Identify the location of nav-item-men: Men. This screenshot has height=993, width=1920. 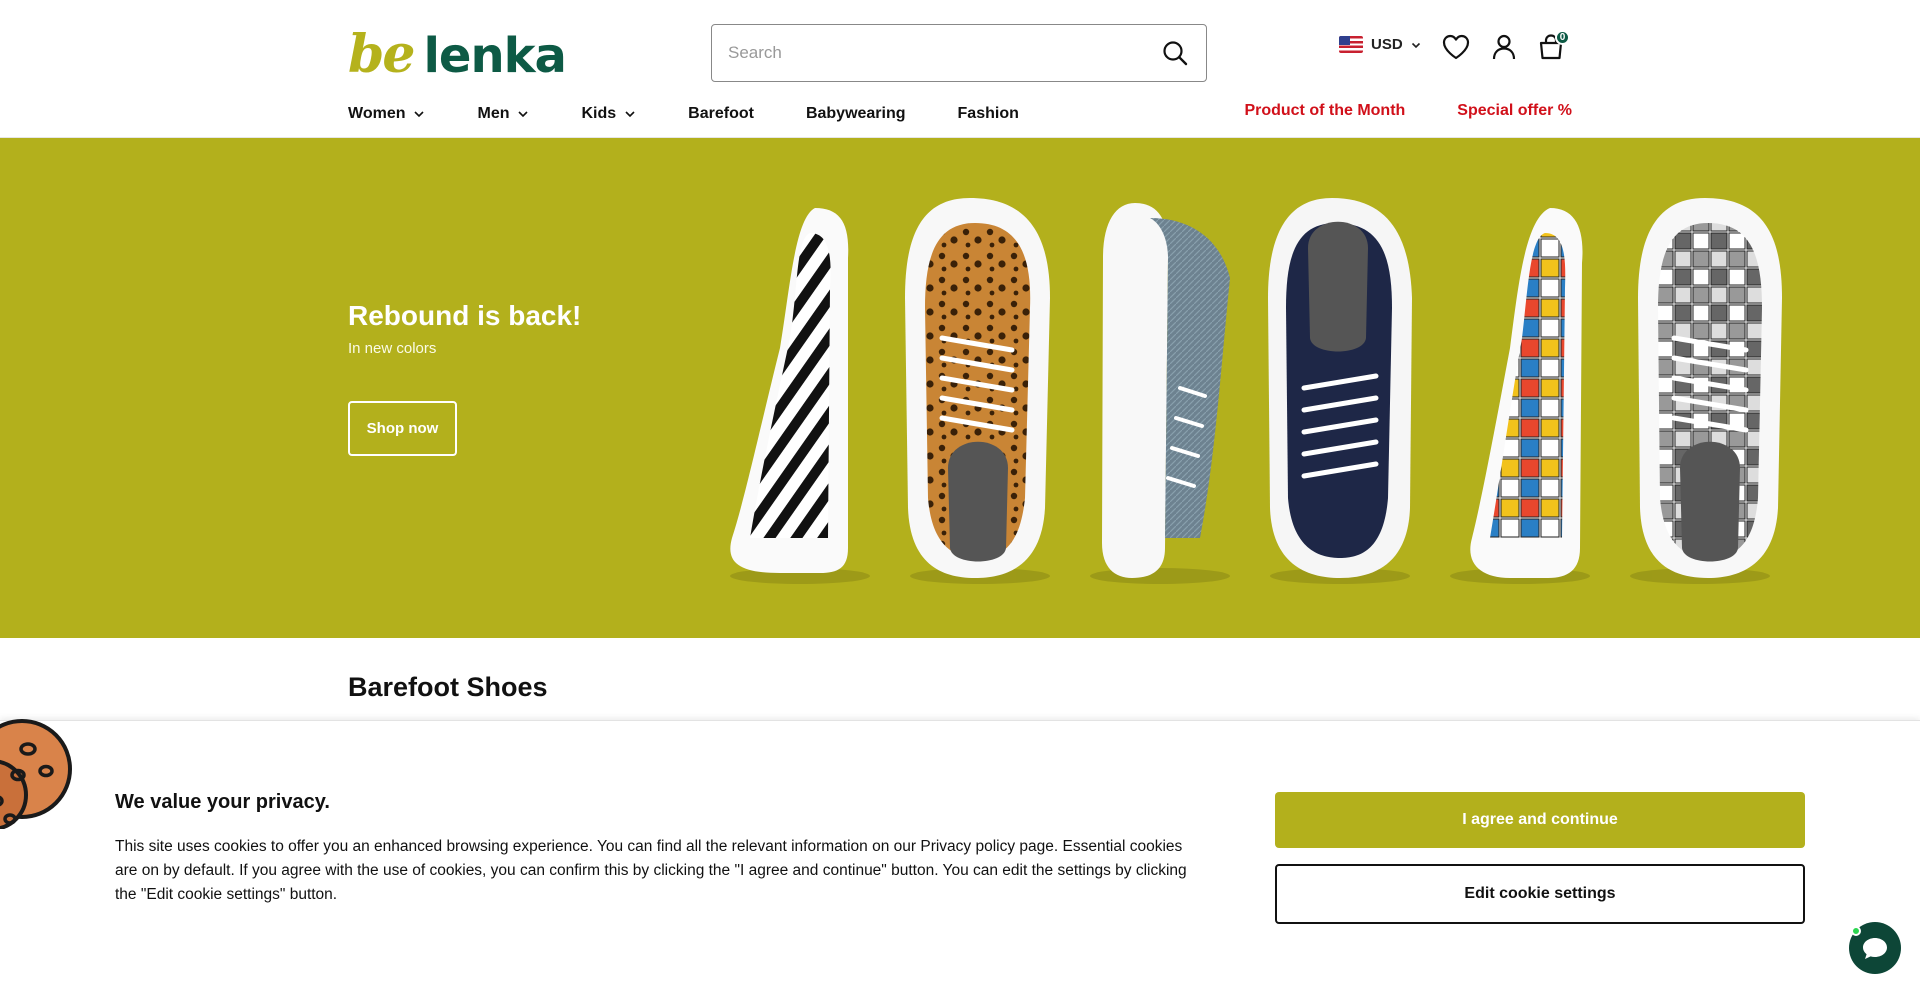
(503, 114).